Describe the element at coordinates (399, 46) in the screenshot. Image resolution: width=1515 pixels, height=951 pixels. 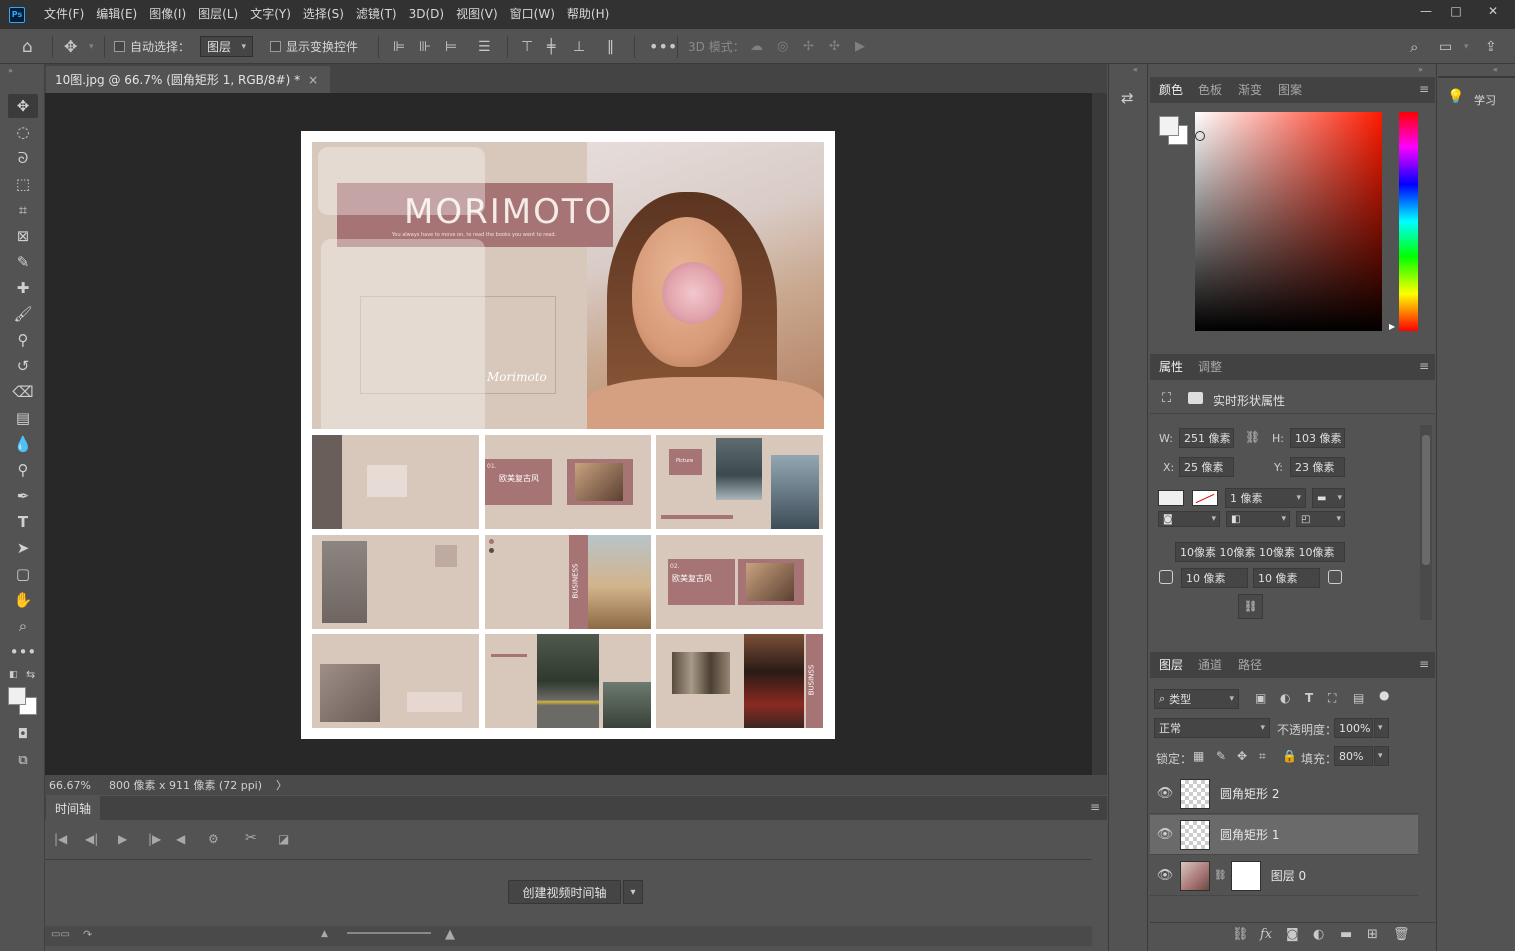
I see `align-left-icon: ⊫` at that location.